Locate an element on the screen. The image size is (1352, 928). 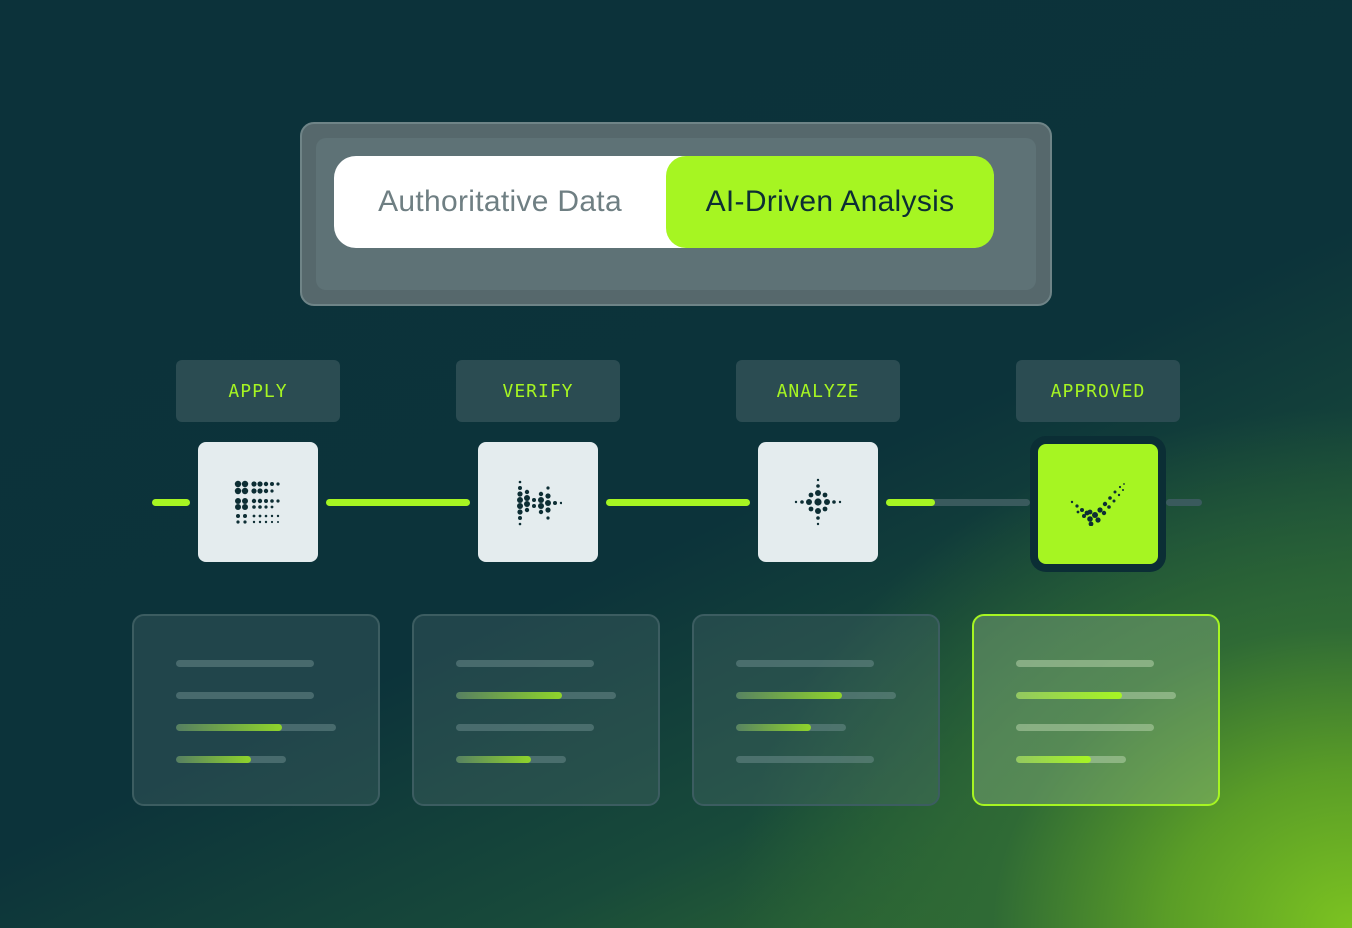
connector-end is located at coordinates (1184, 502).